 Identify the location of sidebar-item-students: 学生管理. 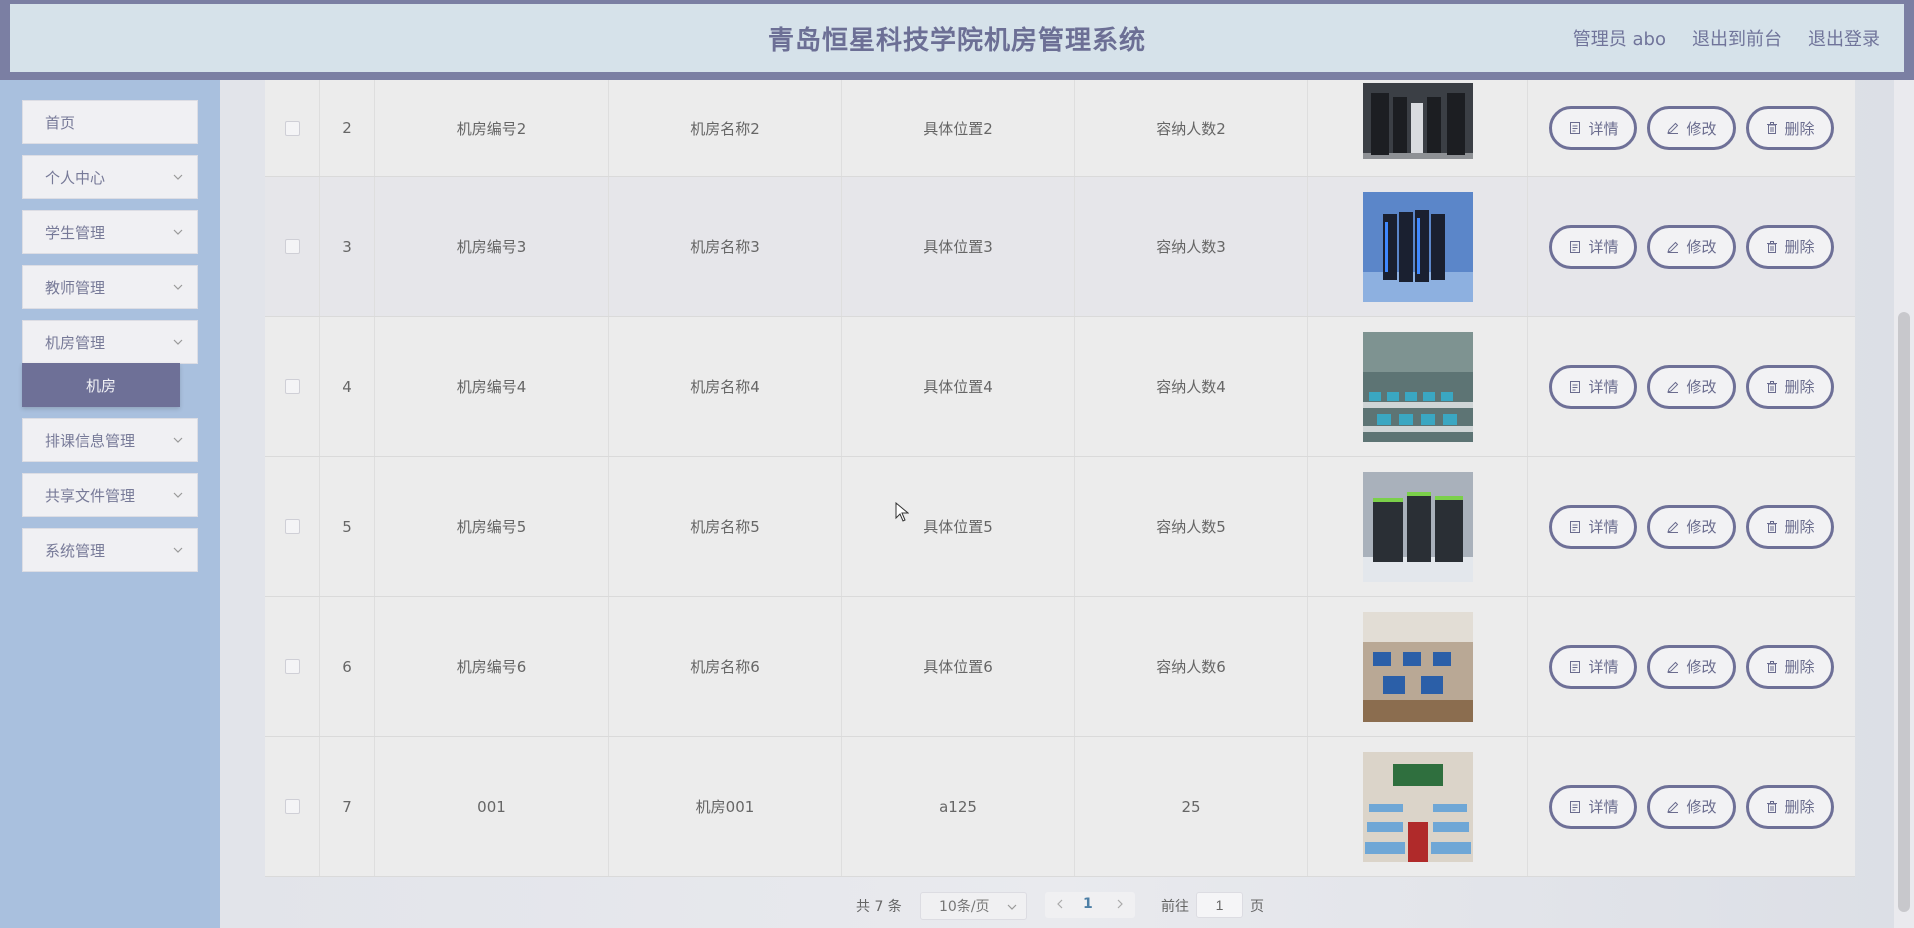
(110, 232).